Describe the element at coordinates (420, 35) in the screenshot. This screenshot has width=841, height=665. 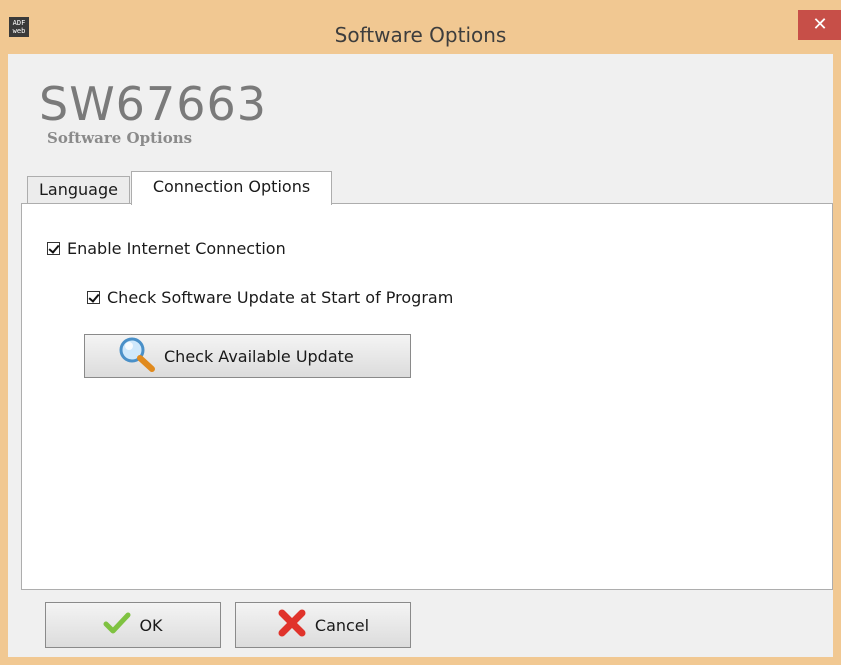
I see `window-title: Software Options` at that location.